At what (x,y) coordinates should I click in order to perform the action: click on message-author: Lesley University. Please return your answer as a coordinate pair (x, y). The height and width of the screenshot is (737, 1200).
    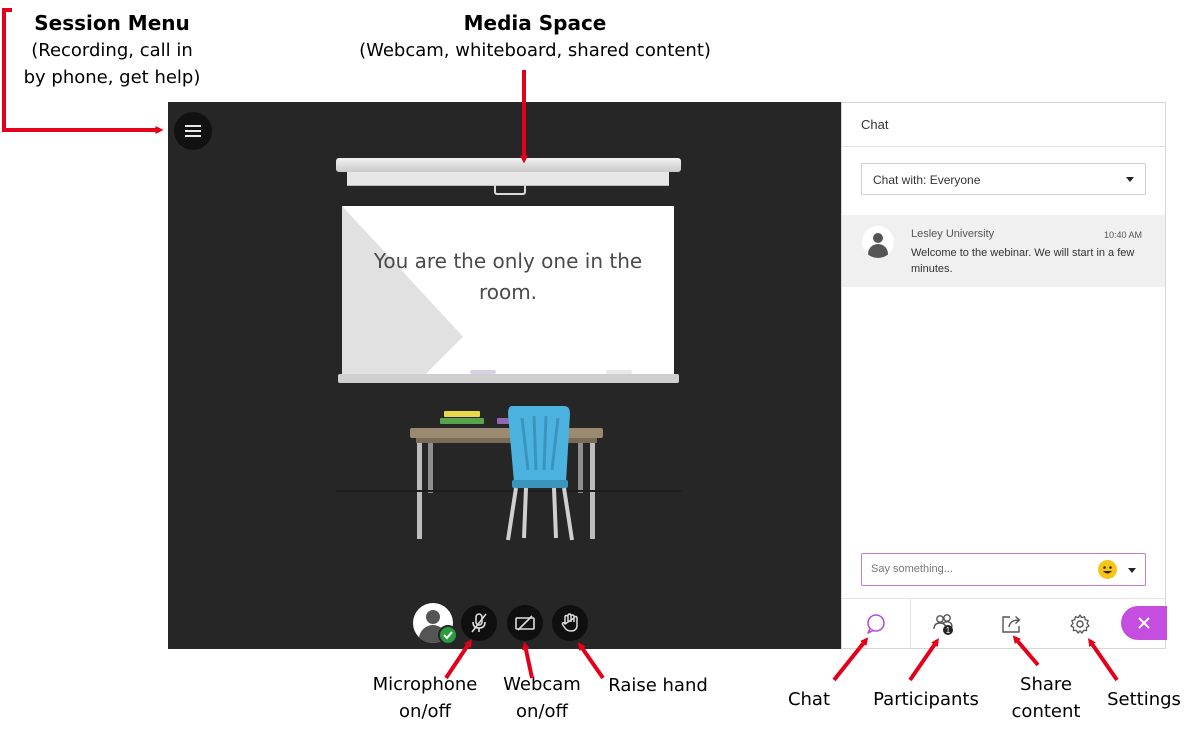
    Looking at the image, I should click on (953, 234).